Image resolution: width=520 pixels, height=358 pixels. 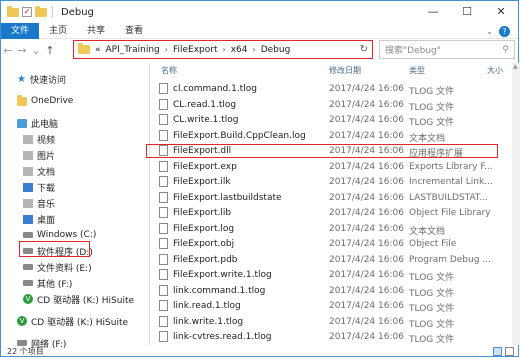 What do you see at coordinates (134, 31) in the screenshot?
I see `tab-view: 查看` at bounding box center [134, 31].